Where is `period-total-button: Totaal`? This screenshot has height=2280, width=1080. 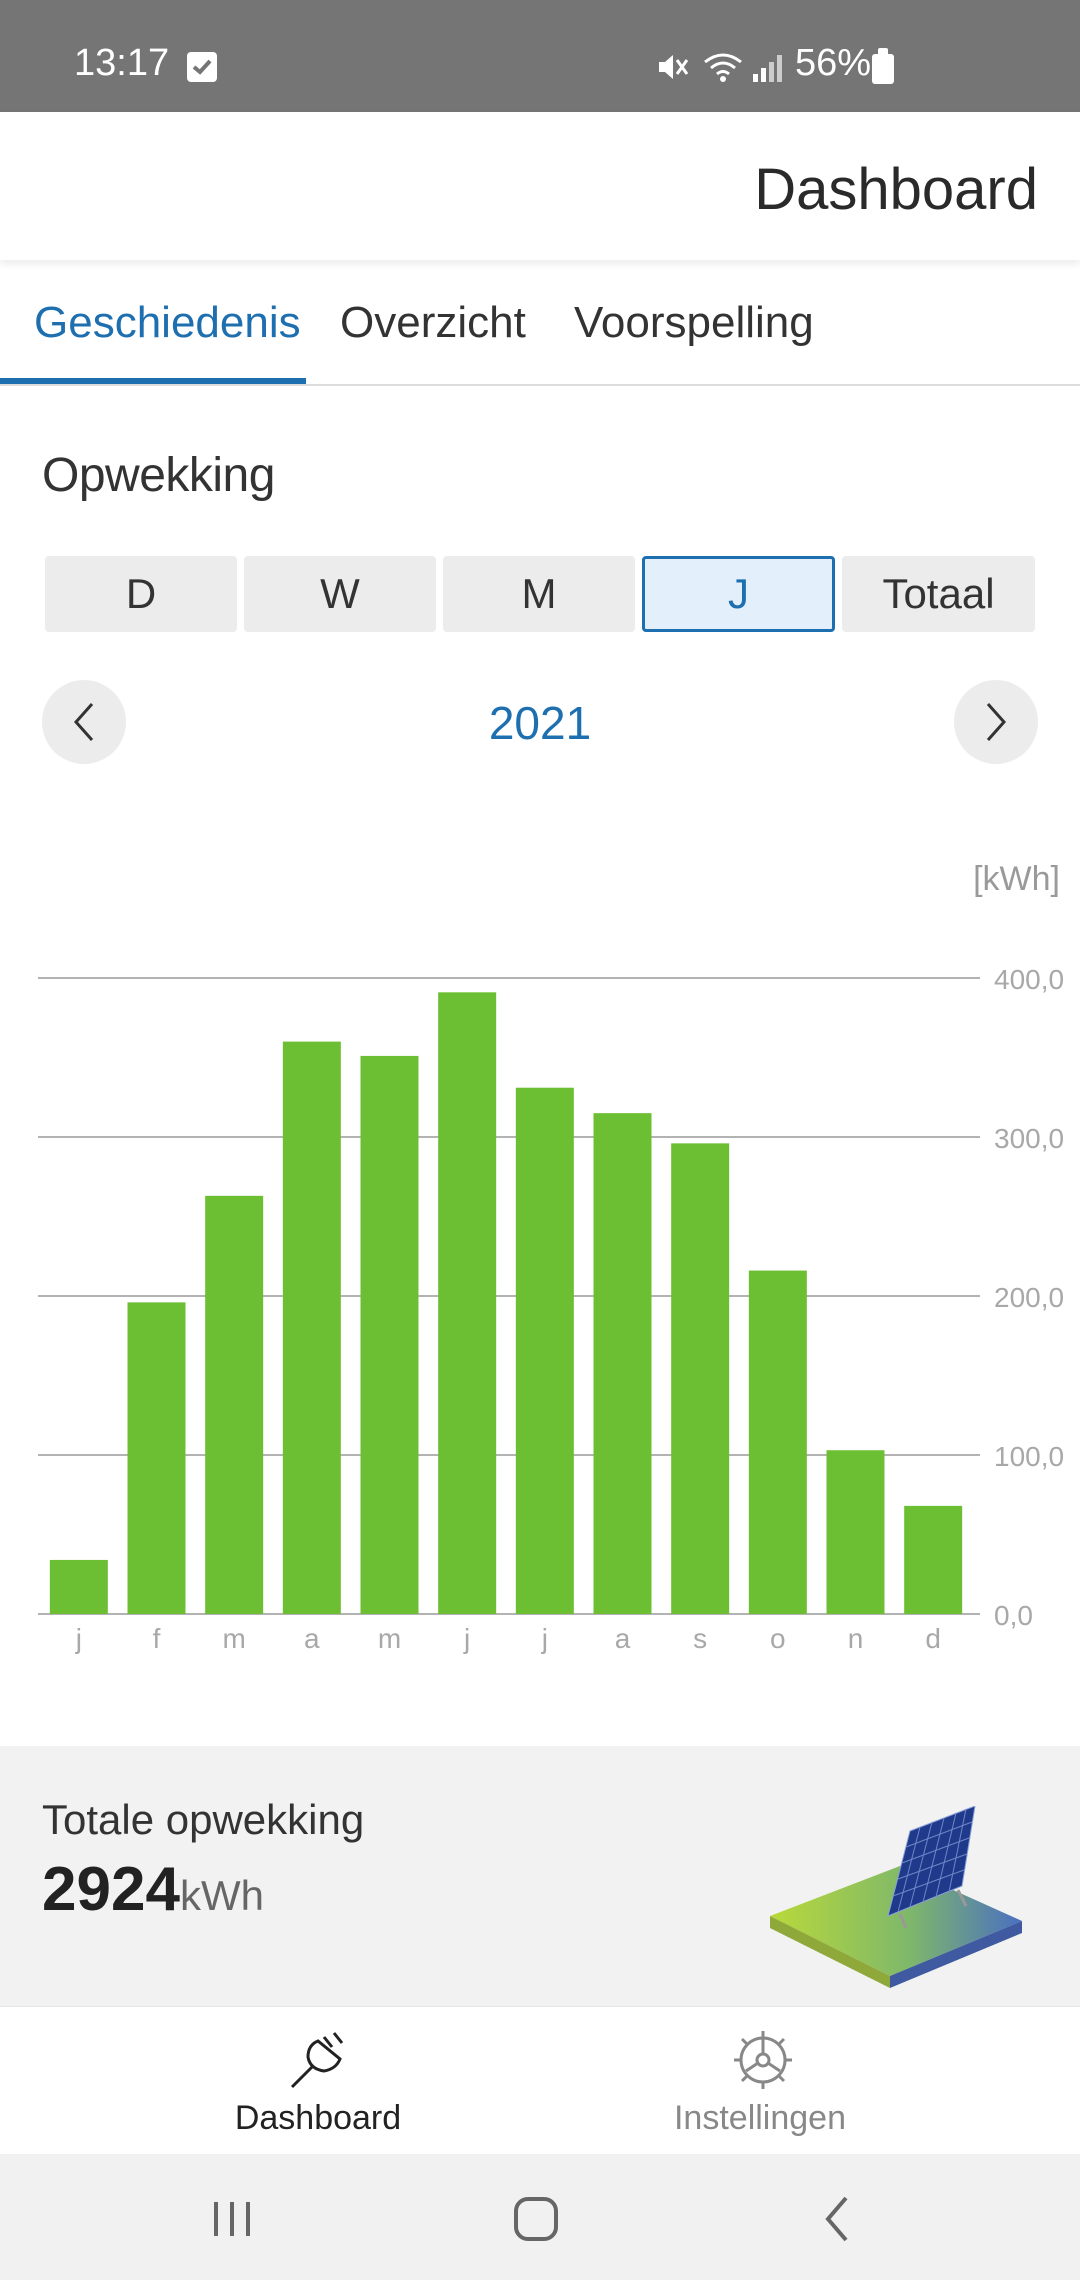
period-total-button: Totaal is located at coordinates (938, 594).